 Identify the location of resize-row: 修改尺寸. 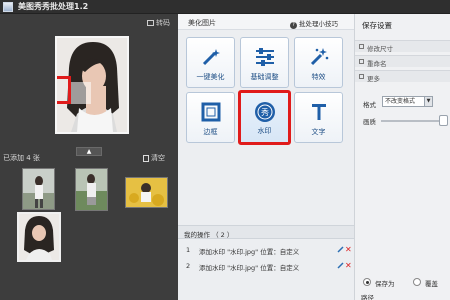
(402, 46).